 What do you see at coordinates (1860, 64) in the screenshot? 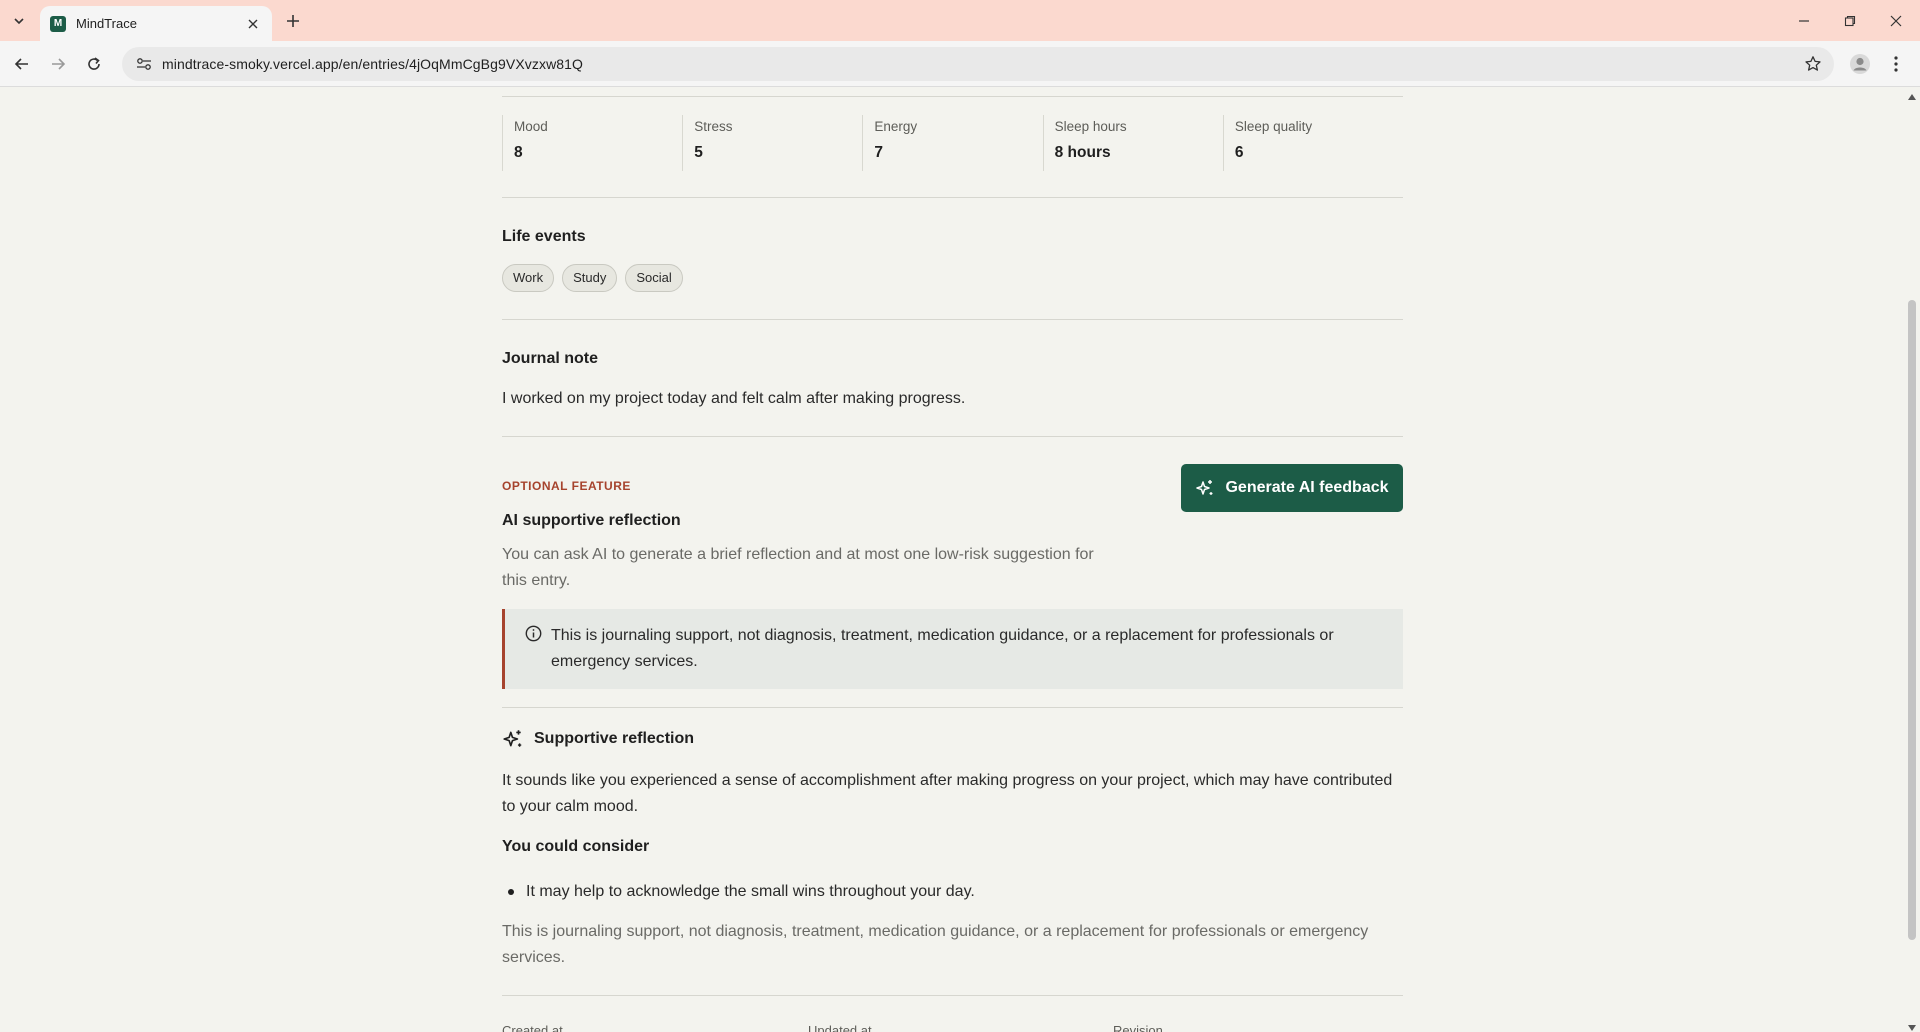
I see `profile-avatar-icon` at bounding box center [1860, 64].